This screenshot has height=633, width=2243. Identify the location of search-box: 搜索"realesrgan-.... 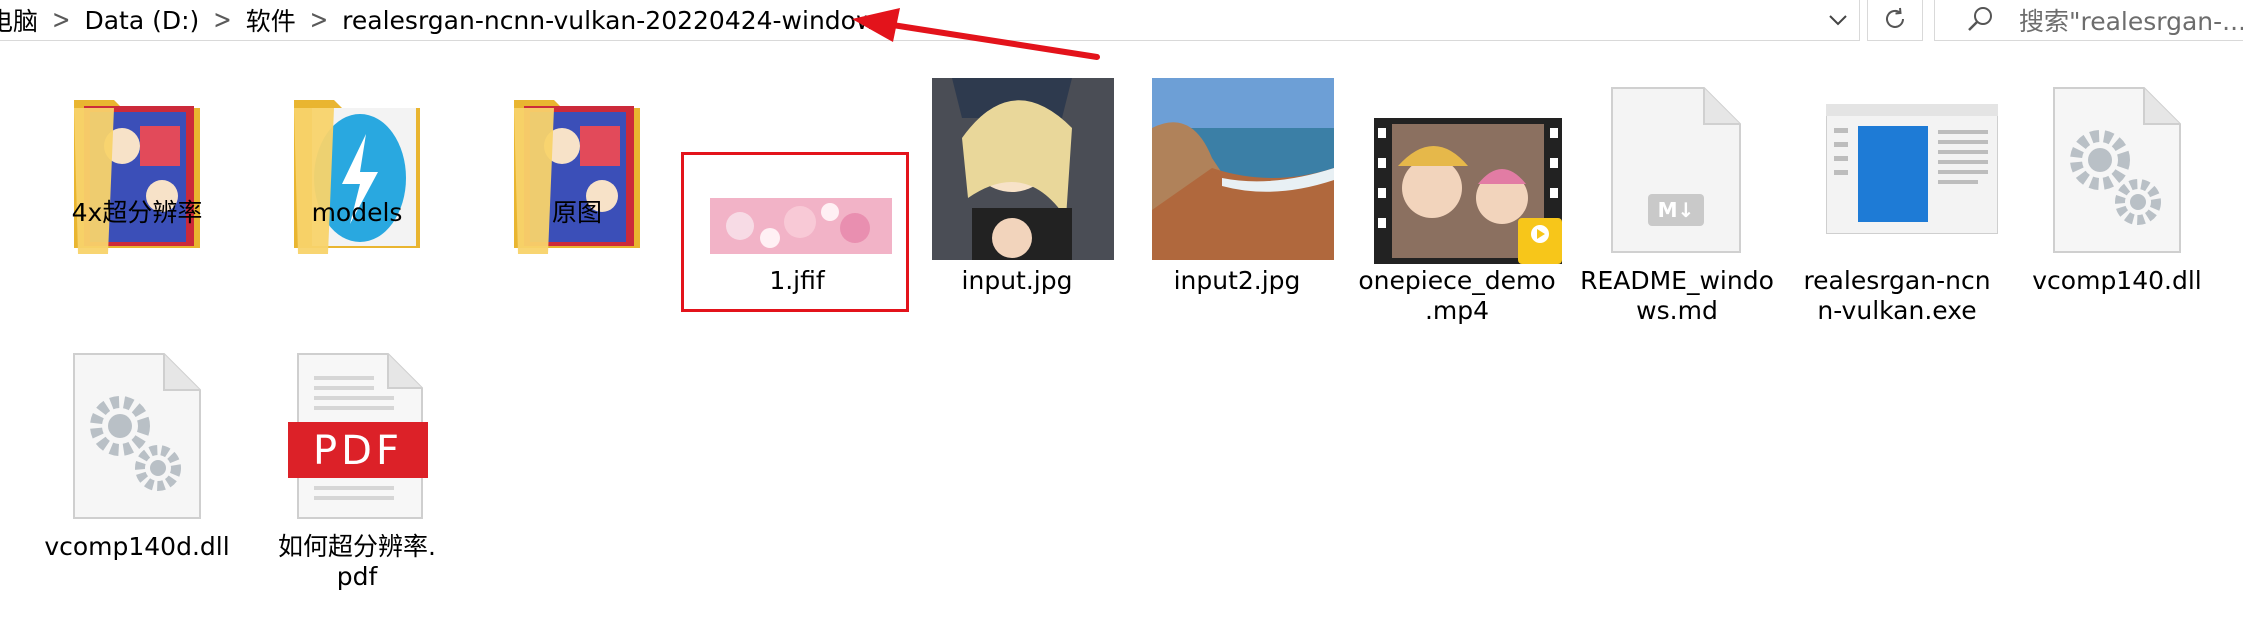
(2088, 20).